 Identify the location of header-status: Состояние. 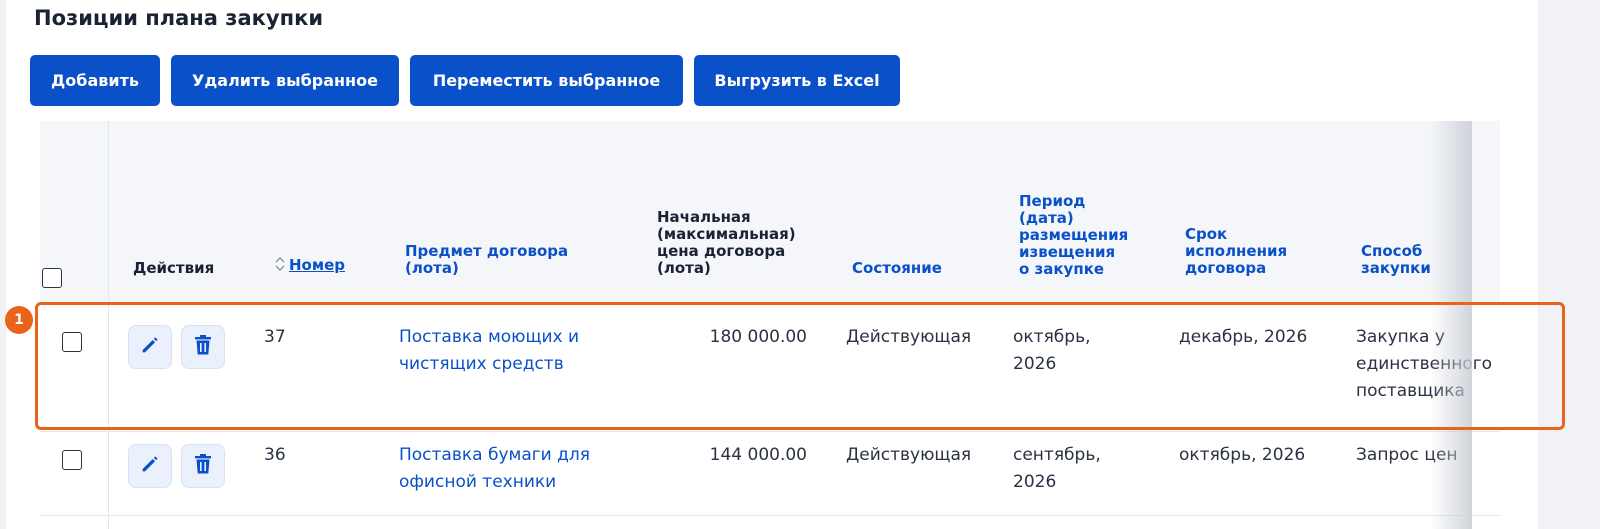
(897, 268).